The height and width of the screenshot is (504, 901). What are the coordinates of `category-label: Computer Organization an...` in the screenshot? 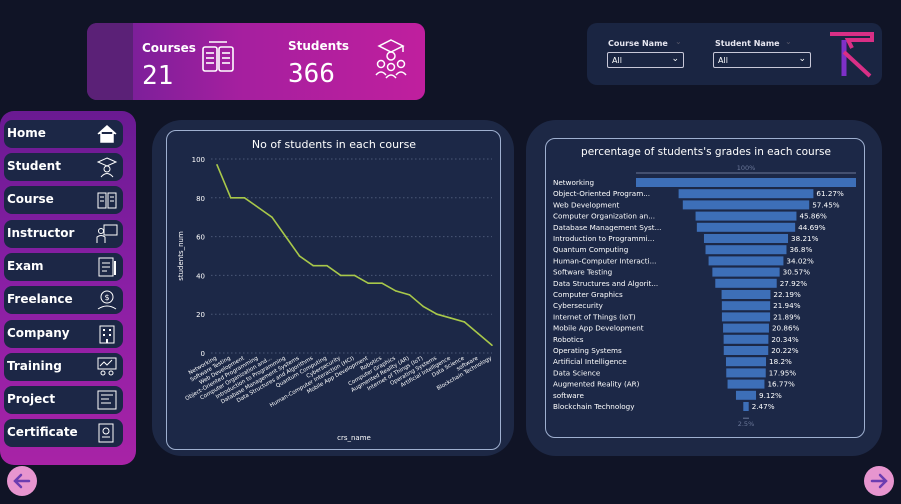 It's located at (604, 216).